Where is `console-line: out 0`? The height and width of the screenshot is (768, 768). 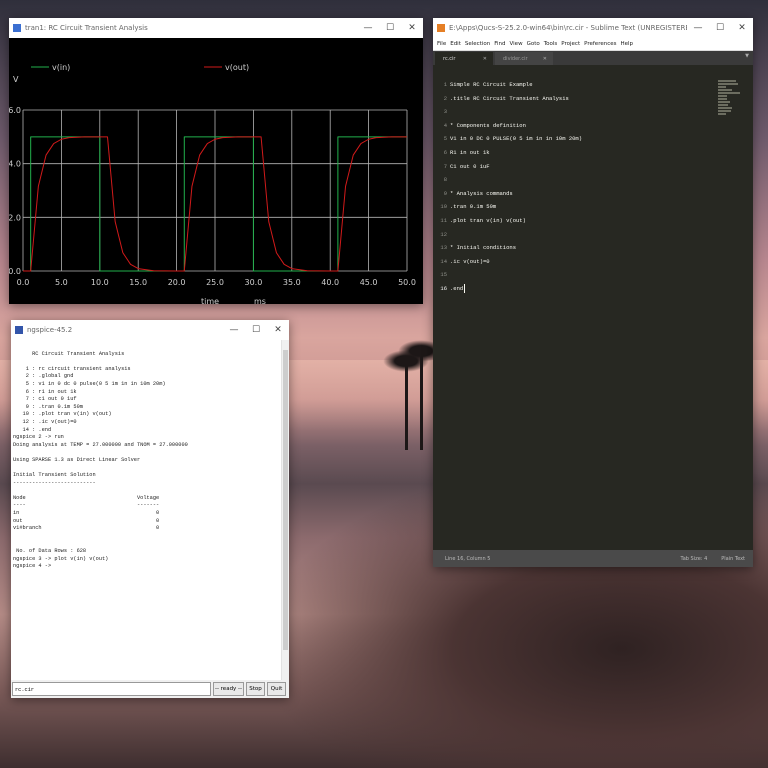
console-line: out 0 is located at coordinates (86, 520).